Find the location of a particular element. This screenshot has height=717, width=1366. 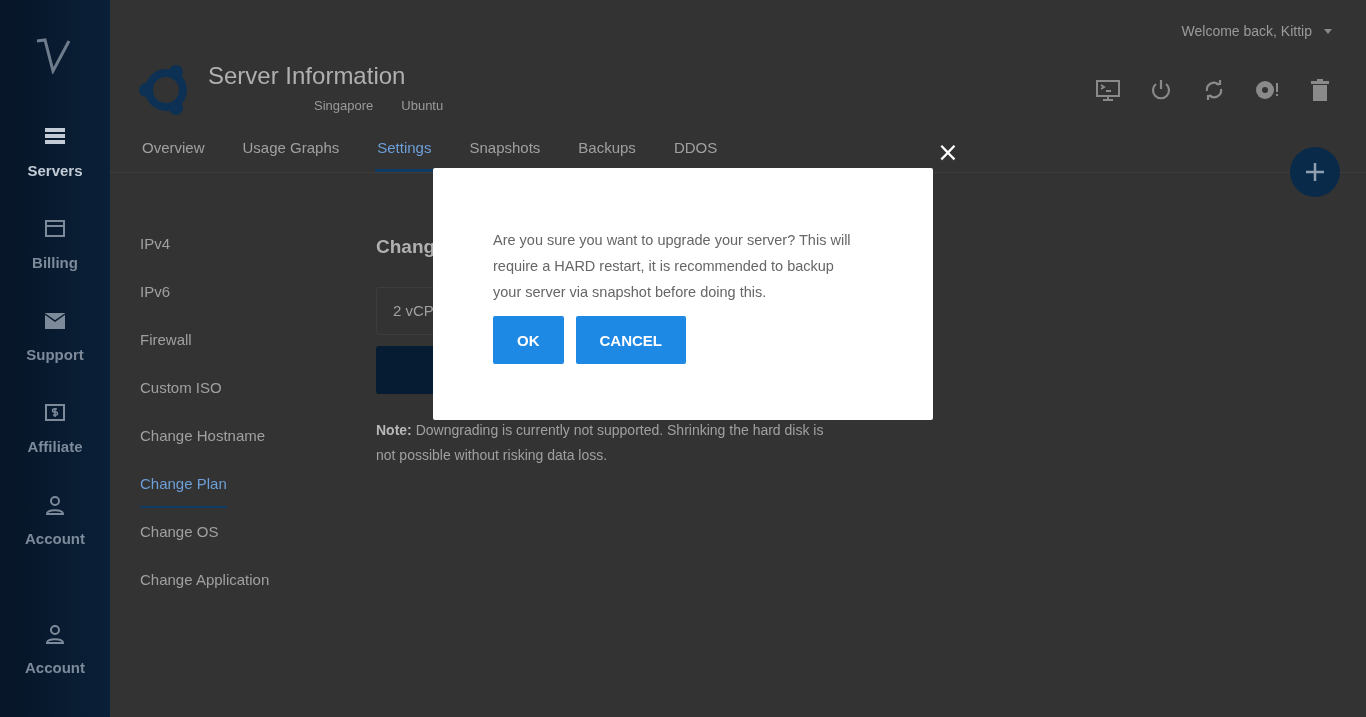

settings-menu-item: Change OS is located at coordinates (179, 532).